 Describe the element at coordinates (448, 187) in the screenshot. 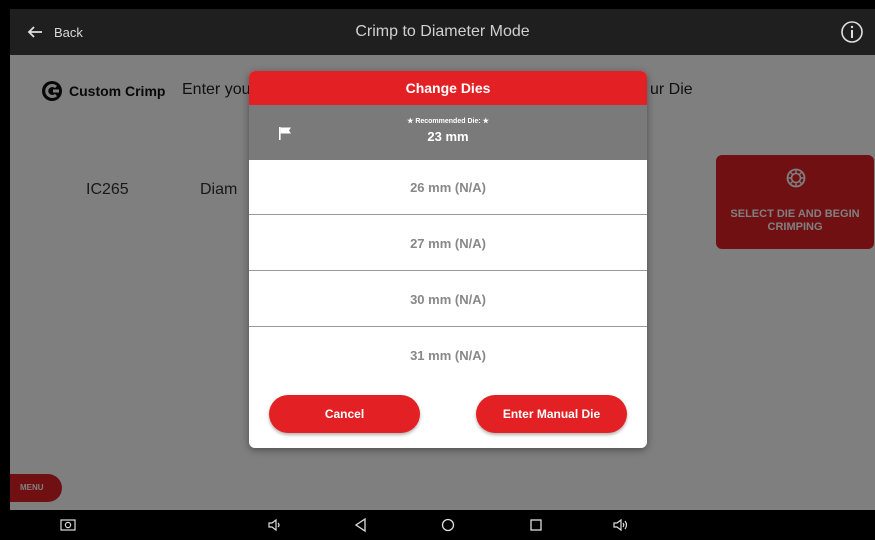

I see `die-option: 26 mm (N/A)` at that location.